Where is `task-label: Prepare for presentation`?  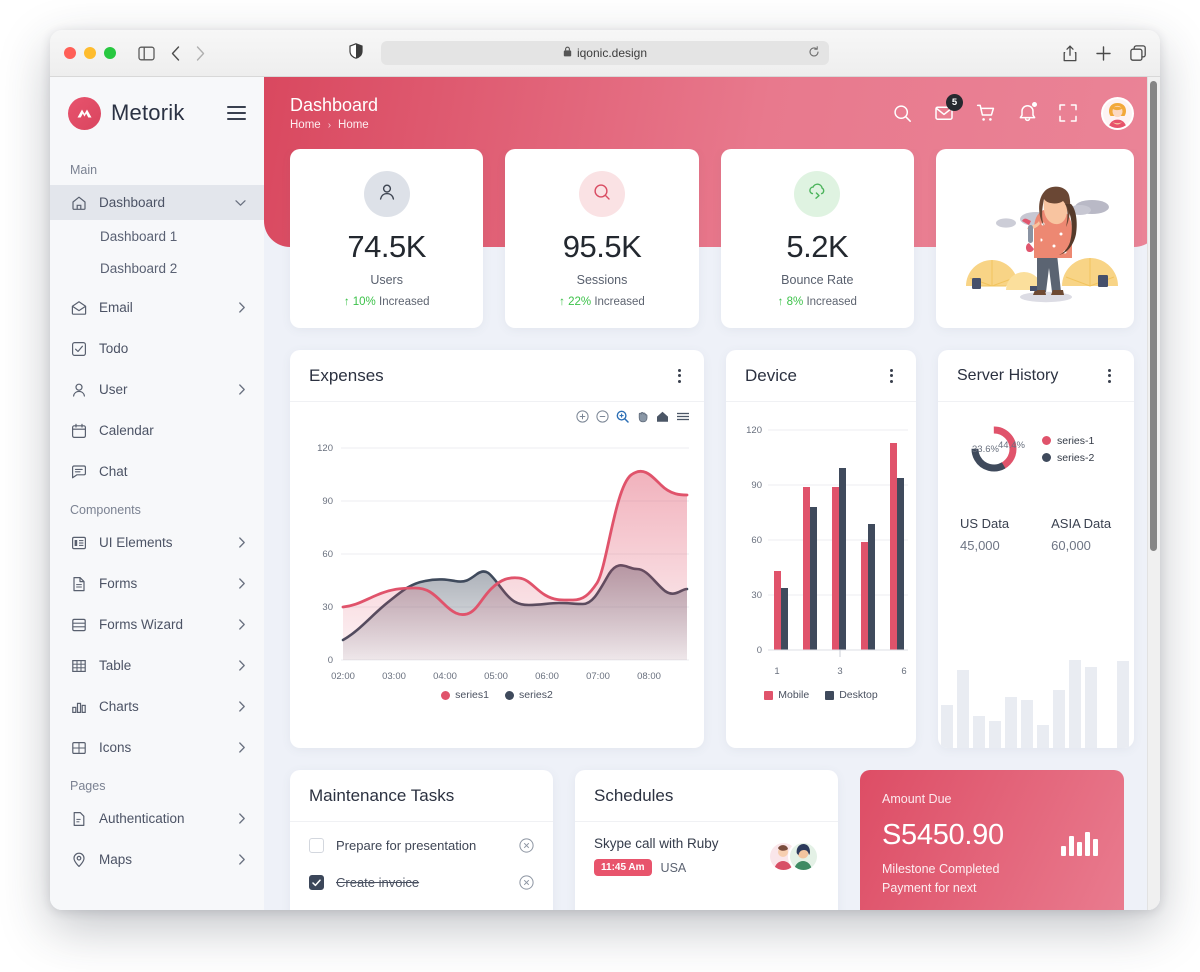 task-label: Prepare for presentation is located at coordinates (406, 845).